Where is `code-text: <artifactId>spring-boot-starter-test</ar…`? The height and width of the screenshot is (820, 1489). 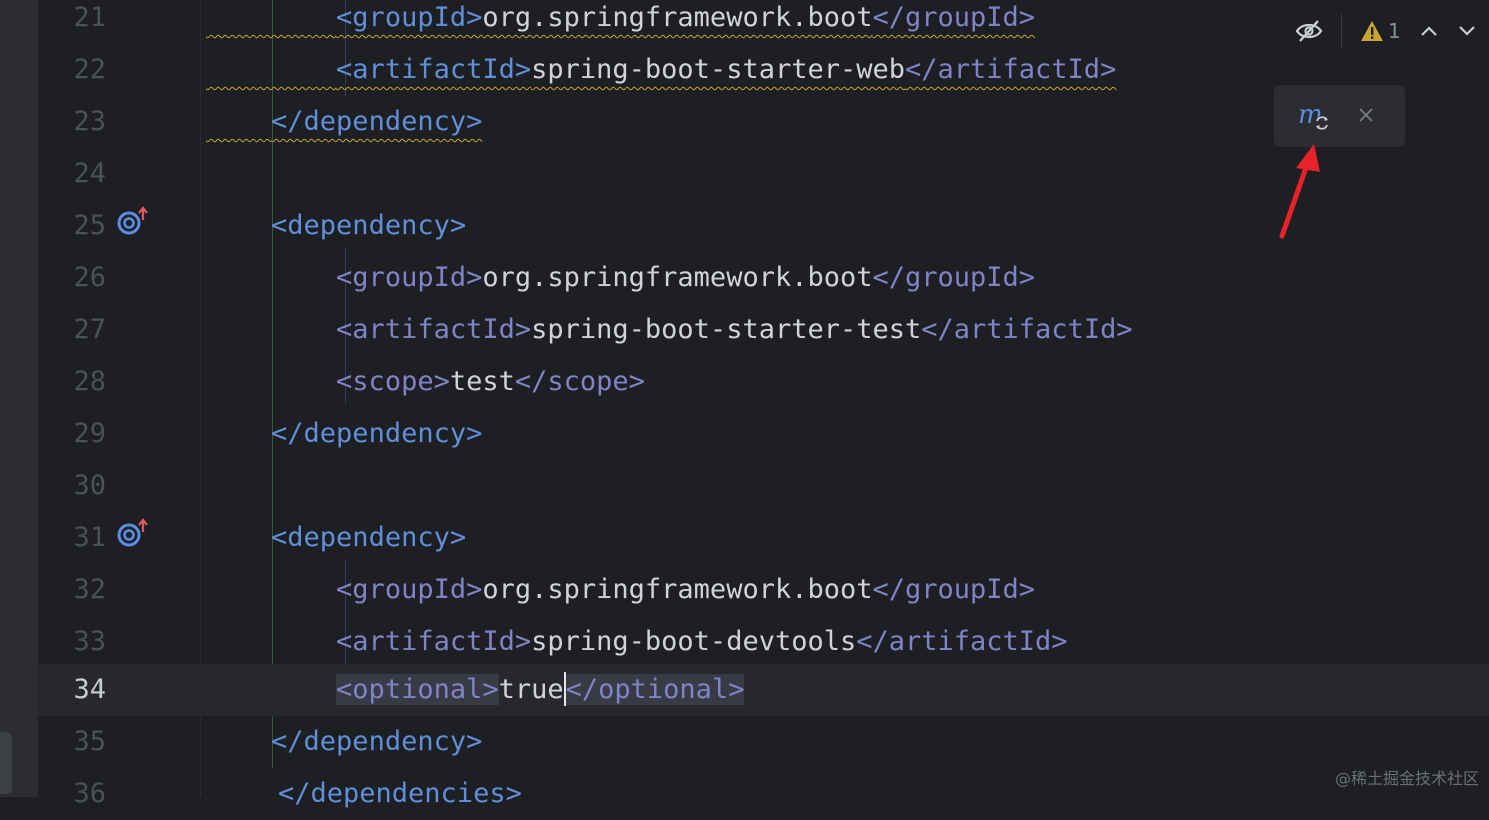
code-text: <artifactId>spring-boot-starter-test</ar… is located at coordinates (669, 330).